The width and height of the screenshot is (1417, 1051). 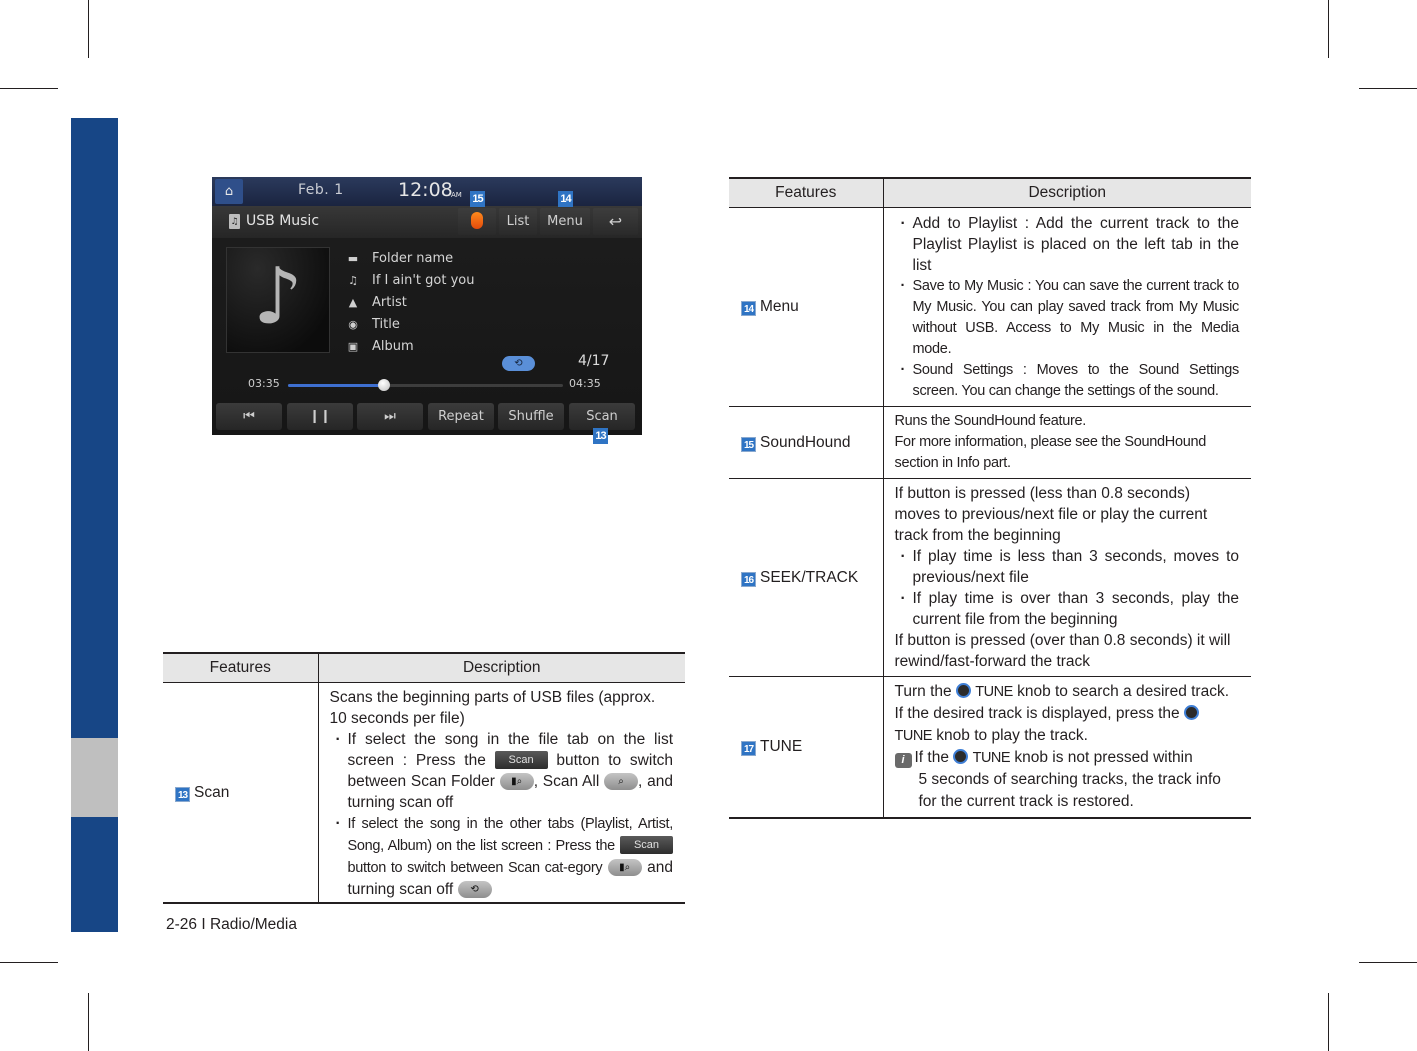 What do you see at coordinates (806, 307) in the screenshot?
I see `feature-cell: 14 Menu` at bounding box center [806, 307].